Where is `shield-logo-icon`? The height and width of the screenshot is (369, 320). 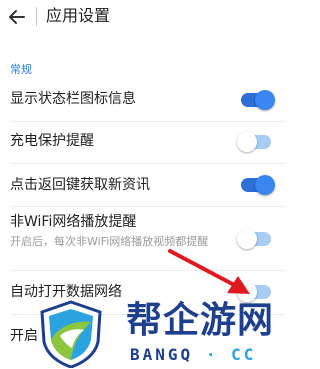 shield-logo-icon is located at coordinates (71, 334).